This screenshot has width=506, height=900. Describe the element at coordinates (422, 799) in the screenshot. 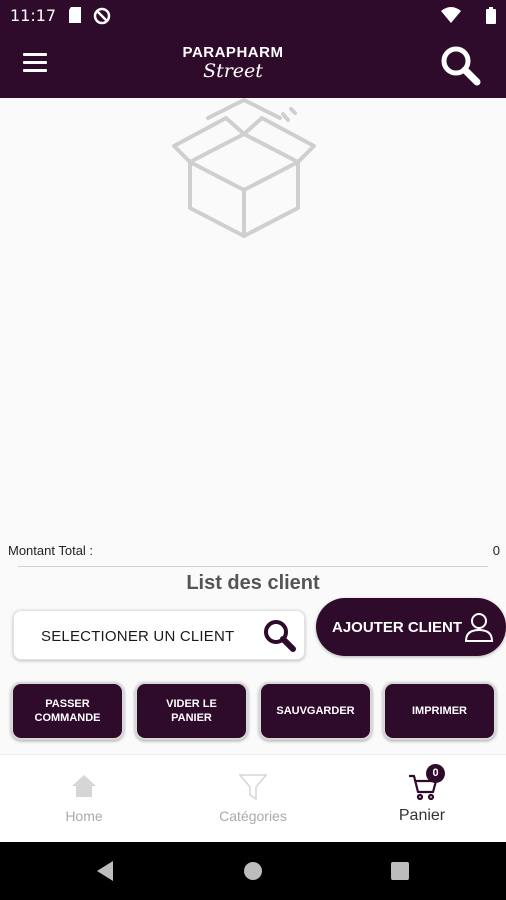

I see `nav-panier: Panier` at that location.